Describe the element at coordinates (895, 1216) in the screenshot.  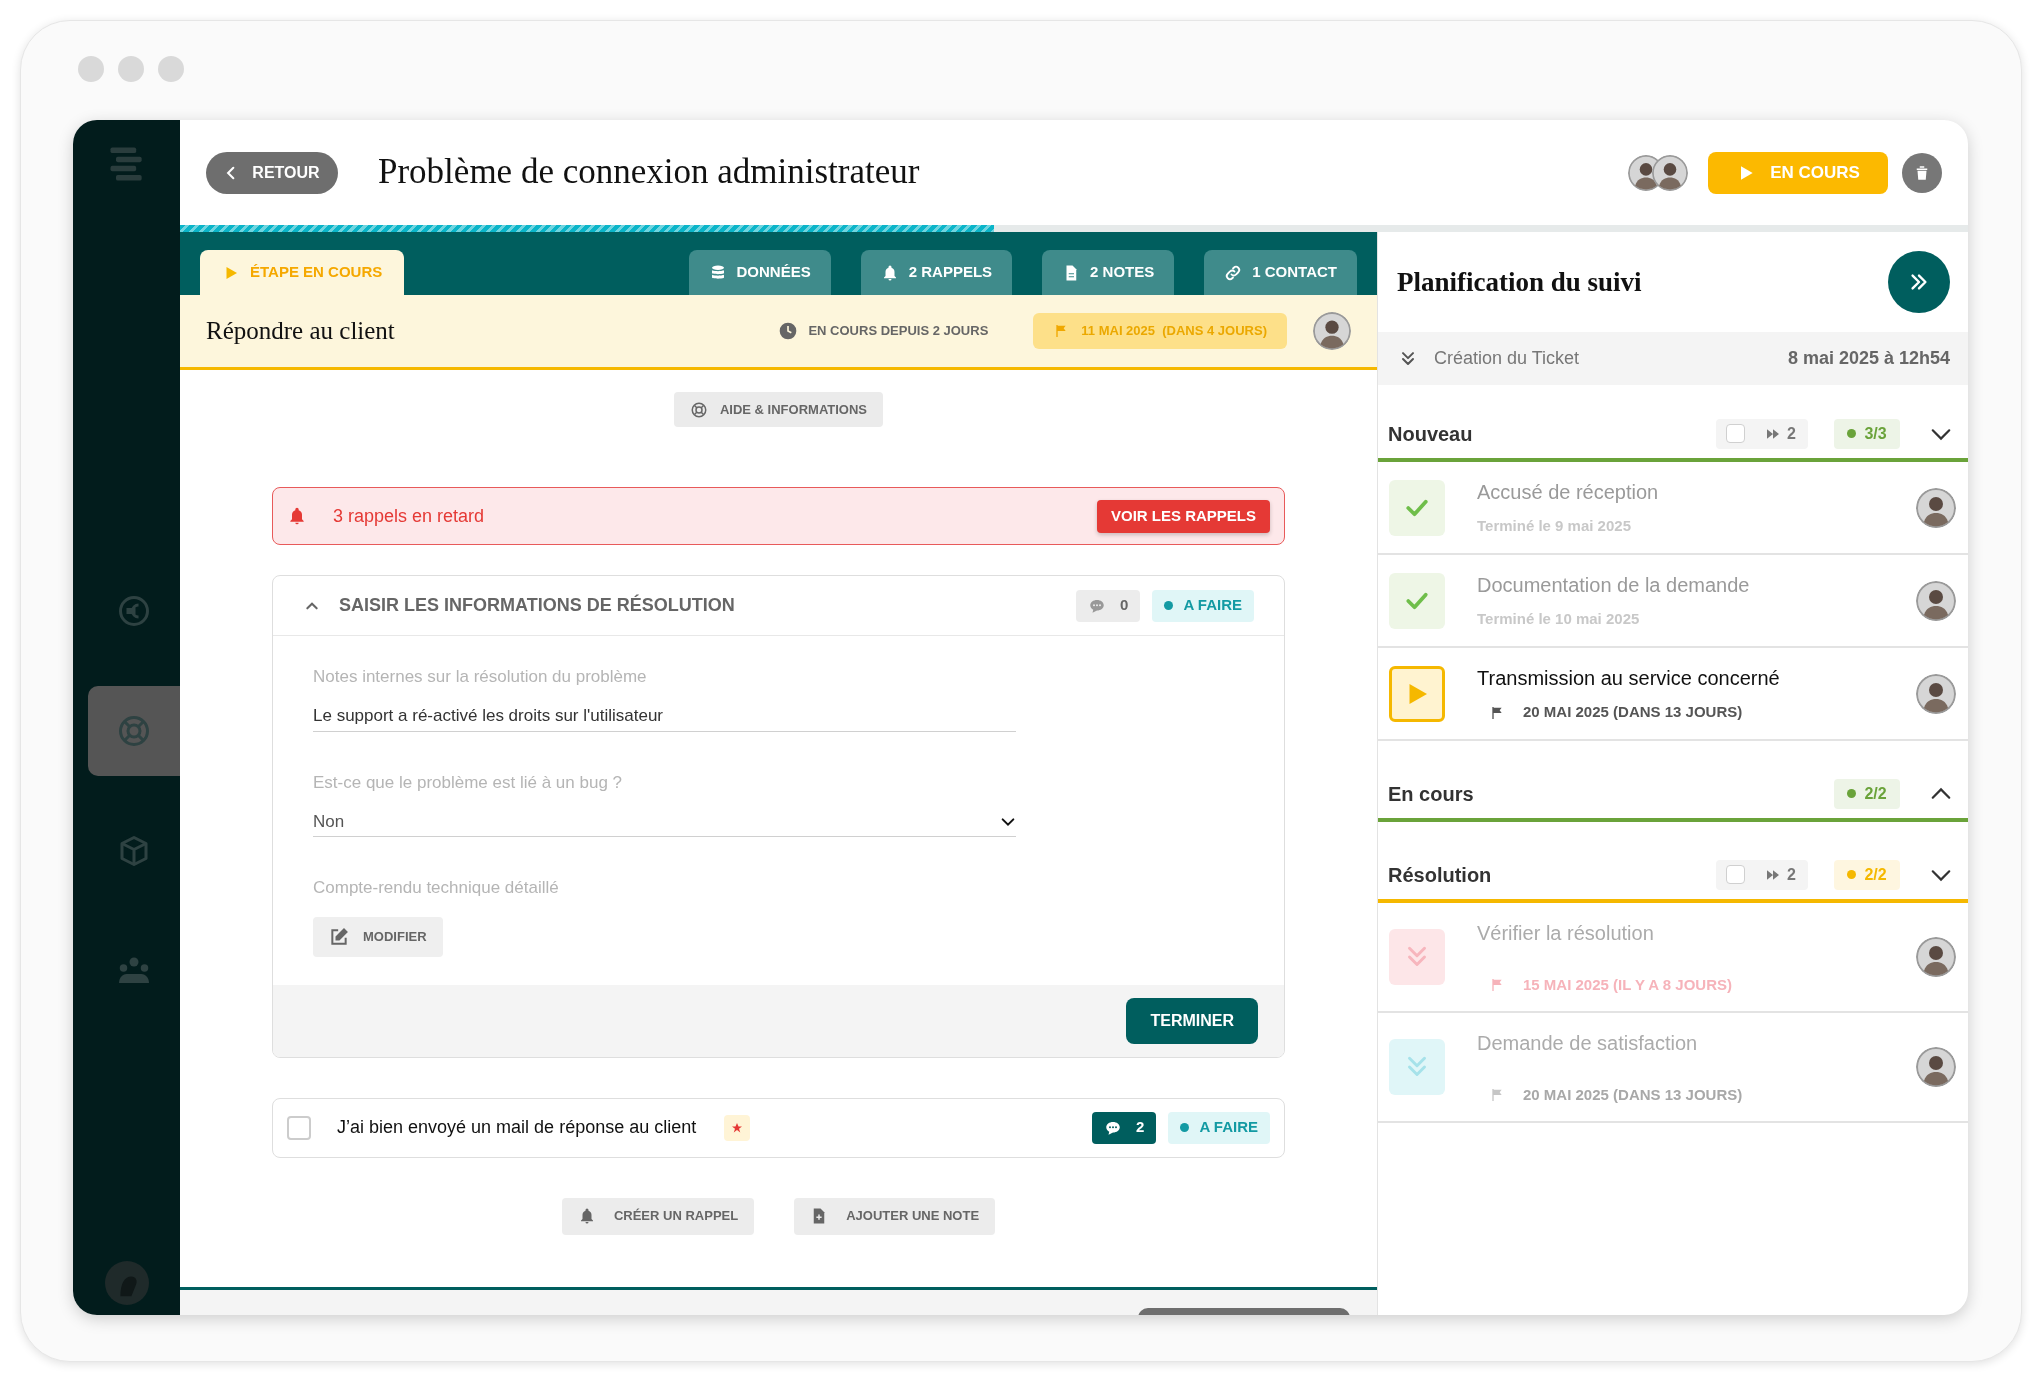
I see `action-button: AJOUTER UNE NOTE` at that location.